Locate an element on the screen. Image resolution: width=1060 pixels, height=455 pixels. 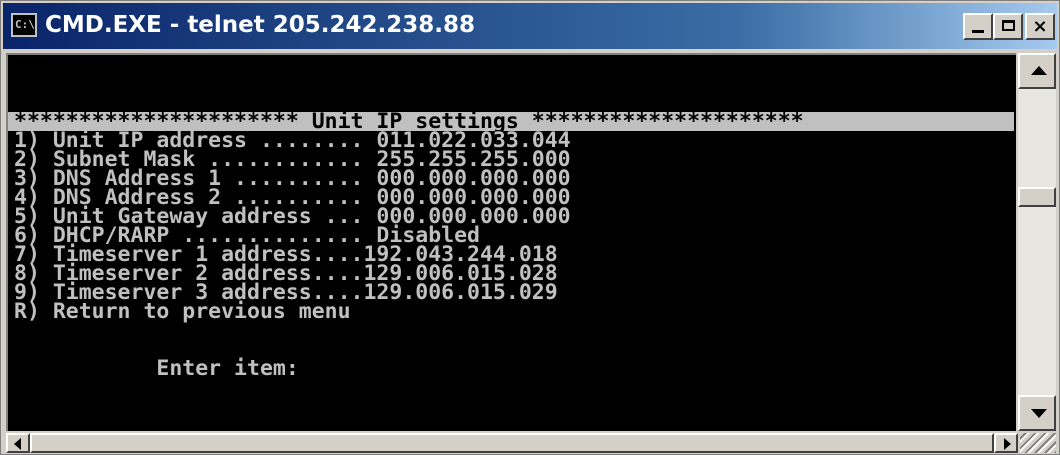
cmd-icon: C:\ is located at coordinates (24, 25).